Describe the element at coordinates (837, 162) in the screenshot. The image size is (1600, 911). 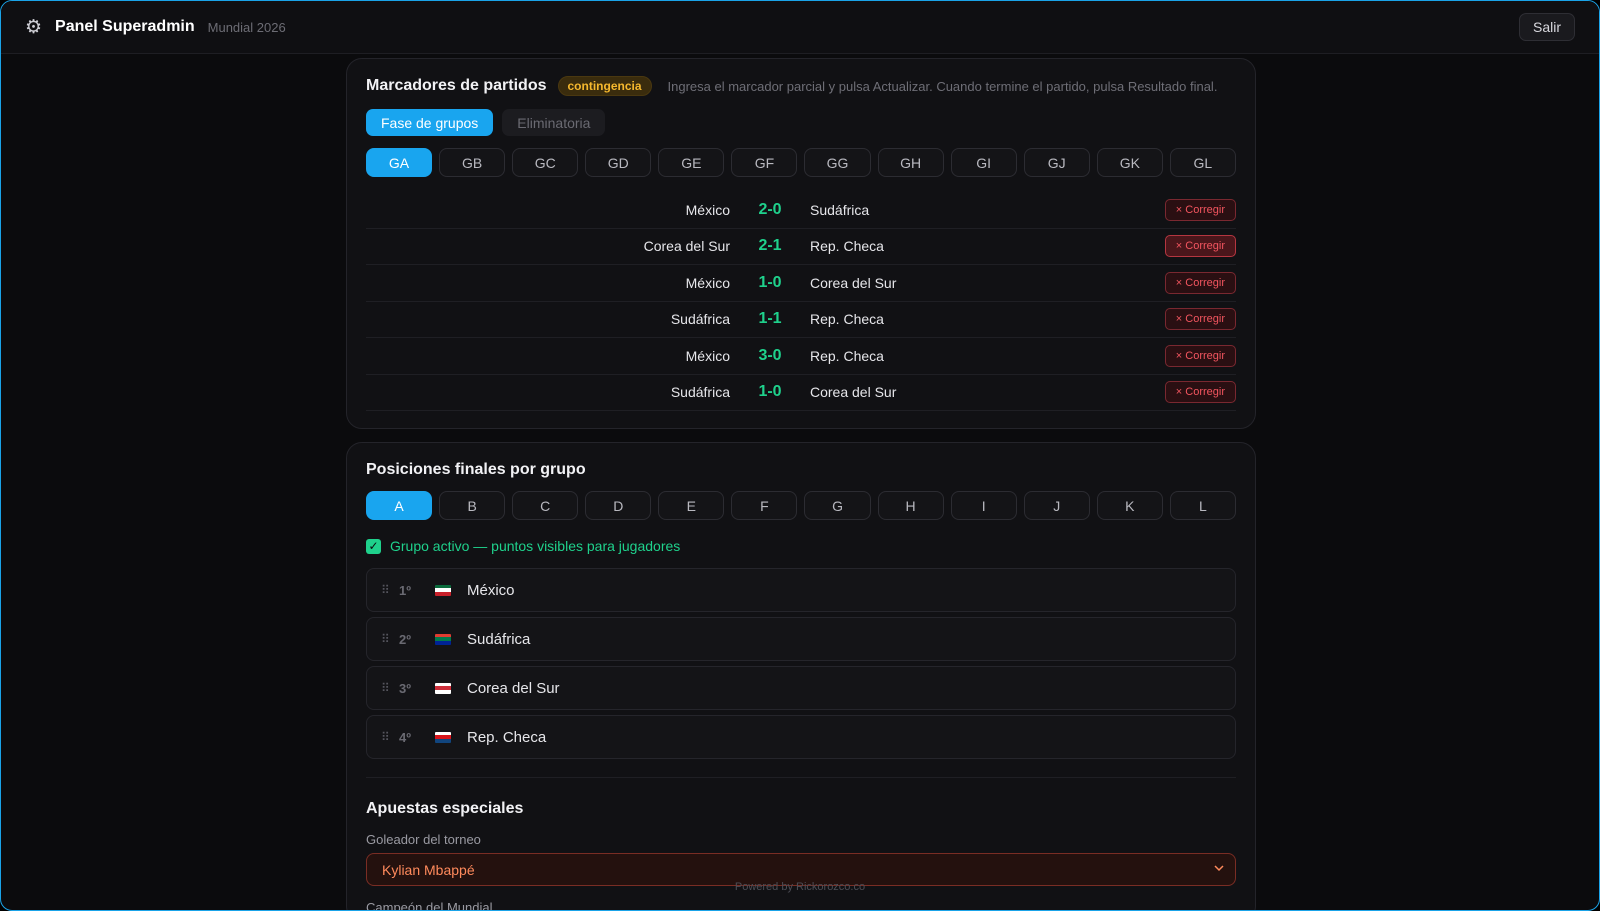
I see `group-tab: GG` at that location.